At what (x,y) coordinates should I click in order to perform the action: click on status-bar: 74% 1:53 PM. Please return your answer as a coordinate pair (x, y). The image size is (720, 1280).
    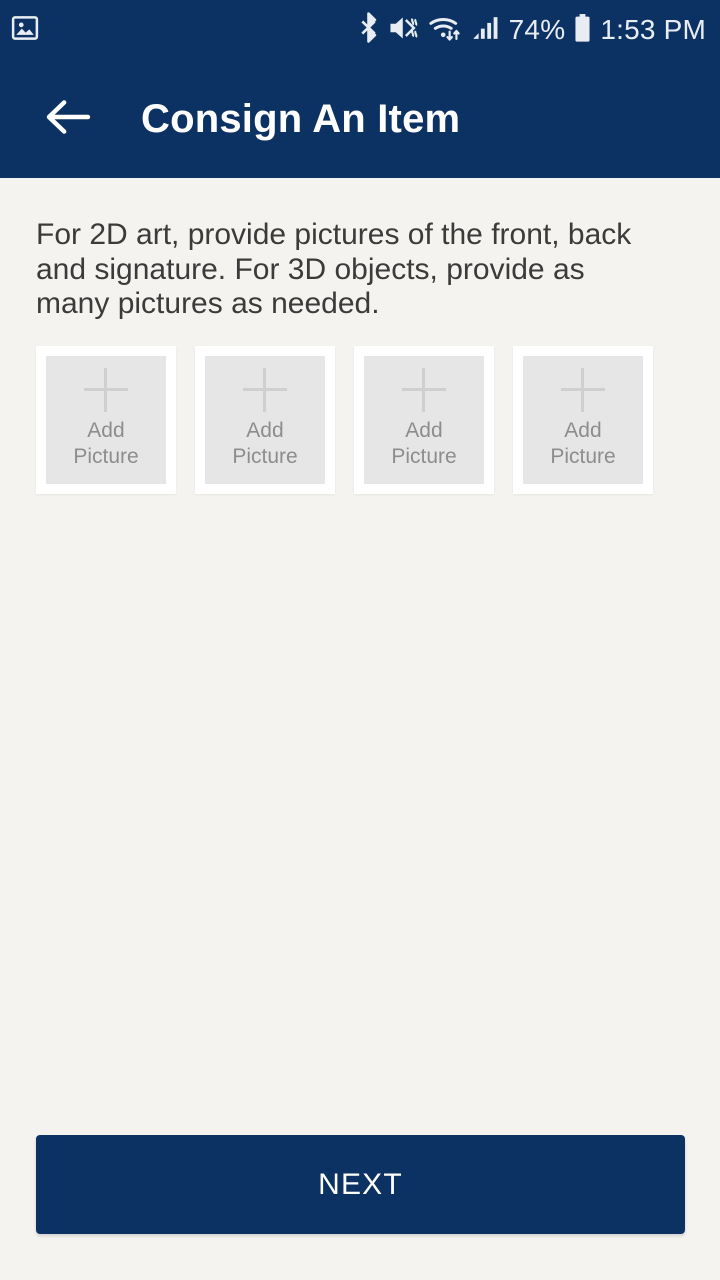
    Looking at the image, I should click on (360, 30).